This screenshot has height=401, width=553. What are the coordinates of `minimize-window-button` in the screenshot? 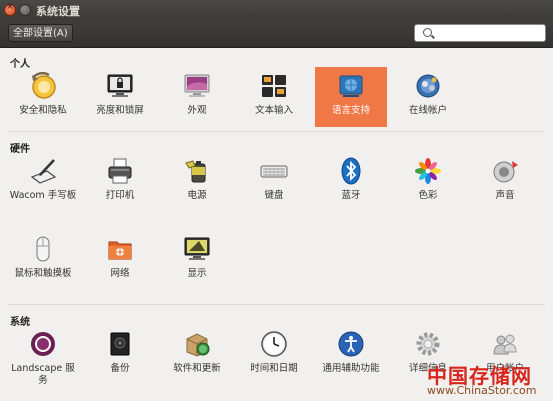 It's located at (25, 10).